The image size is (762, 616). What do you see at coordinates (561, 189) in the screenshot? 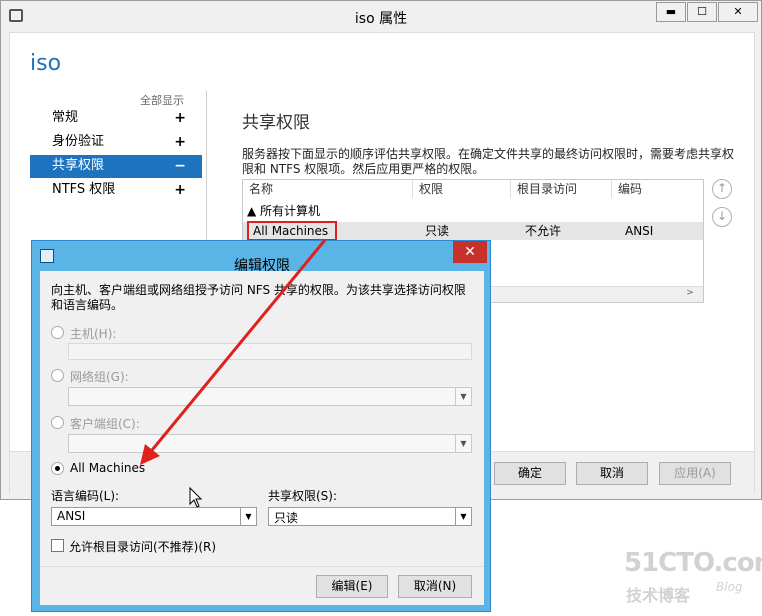
I see `column-header-root-access: 根目录访问` at bounding box center [561, 189].